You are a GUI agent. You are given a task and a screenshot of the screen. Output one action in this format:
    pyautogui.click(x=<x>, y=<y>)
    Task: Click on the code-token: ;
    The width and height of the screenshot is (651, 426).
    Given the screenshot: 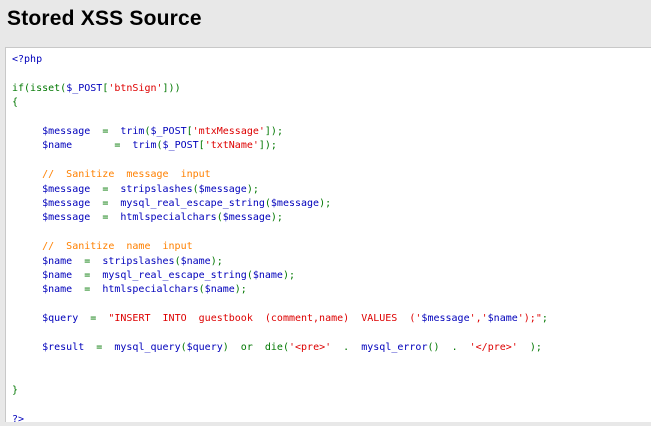 What is the action you would take?
    pyautogui.click(x=544, y=319)
    